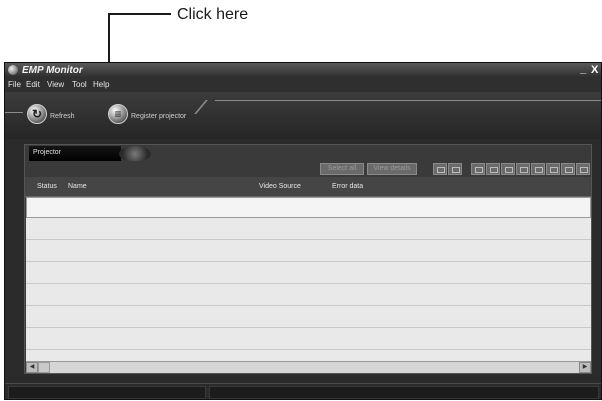 This screenshot has height=401, width=602. Describe the element at coordinates (455, 169) in the screenshot. I see `power-icon` at that location.